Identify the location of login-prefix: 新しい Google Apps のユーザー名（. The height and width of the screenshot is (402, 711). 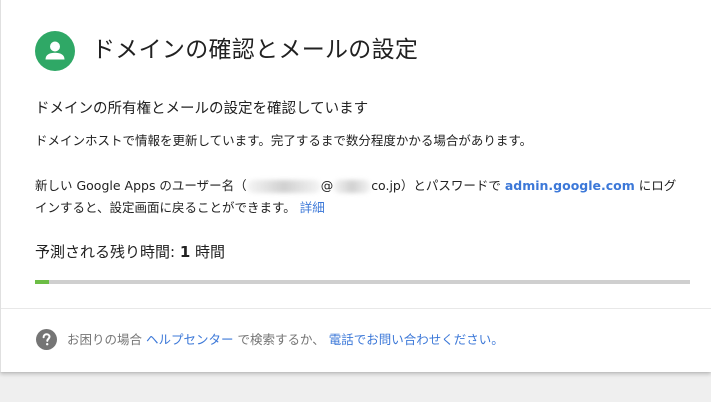
(141, 185).